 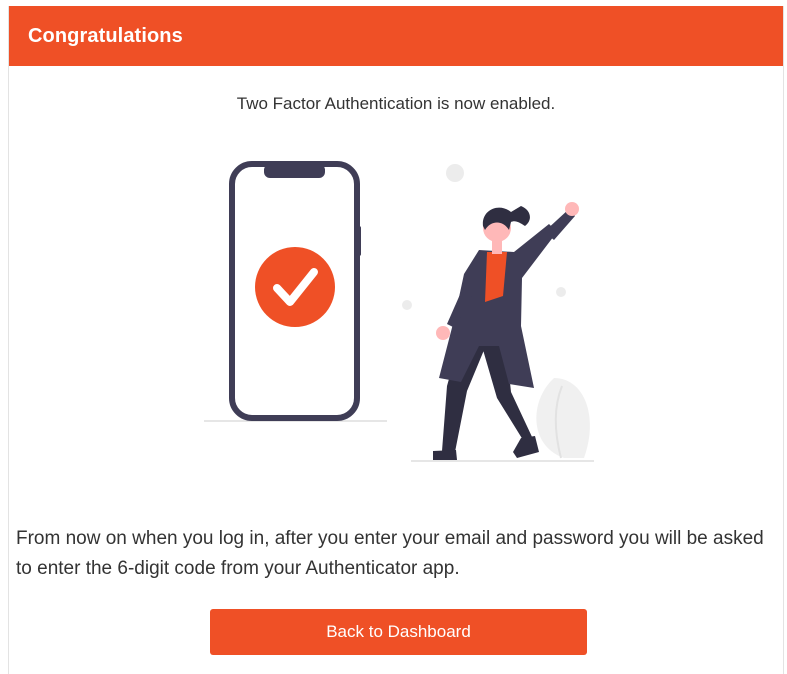 I want to click on celebrating-person, so click(x=506, y=331).